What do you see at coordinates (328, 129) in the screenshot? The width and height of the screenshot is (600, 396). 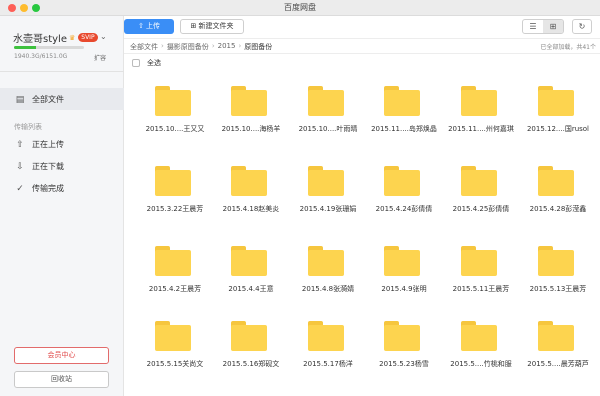 I see `folder-name: 2015.10....叶雨晴` at bounding box center [328, 129].